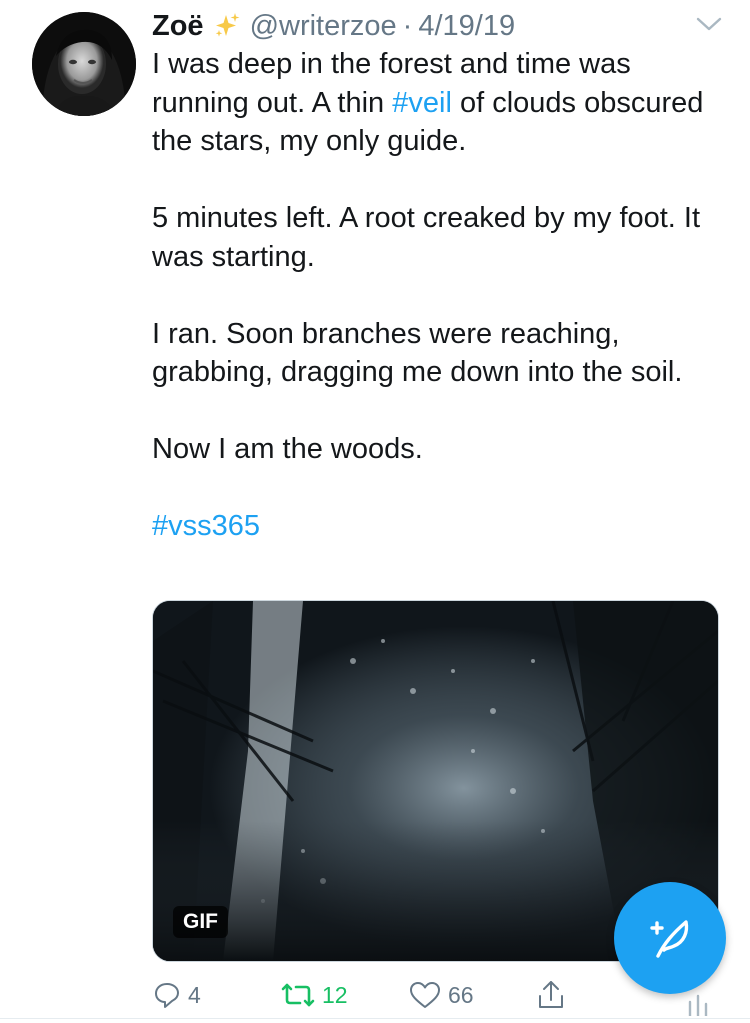 The height and width of the screenshot is (1023, 750). Describe the element at coordinates (375, 1018) in the screenshot. I see `tweet-divider` at that location.